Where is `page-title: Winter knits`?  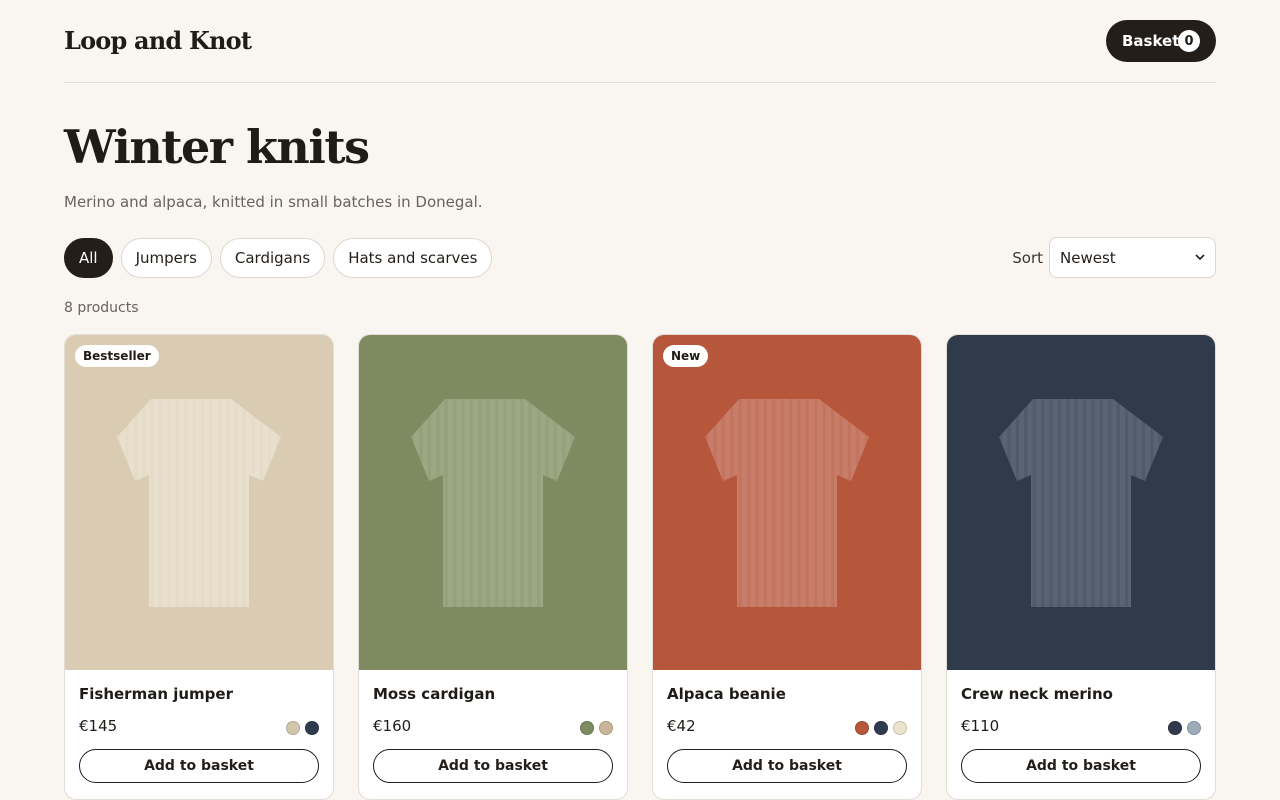
page-title: Winter knits is located at coordinates (217, 147).